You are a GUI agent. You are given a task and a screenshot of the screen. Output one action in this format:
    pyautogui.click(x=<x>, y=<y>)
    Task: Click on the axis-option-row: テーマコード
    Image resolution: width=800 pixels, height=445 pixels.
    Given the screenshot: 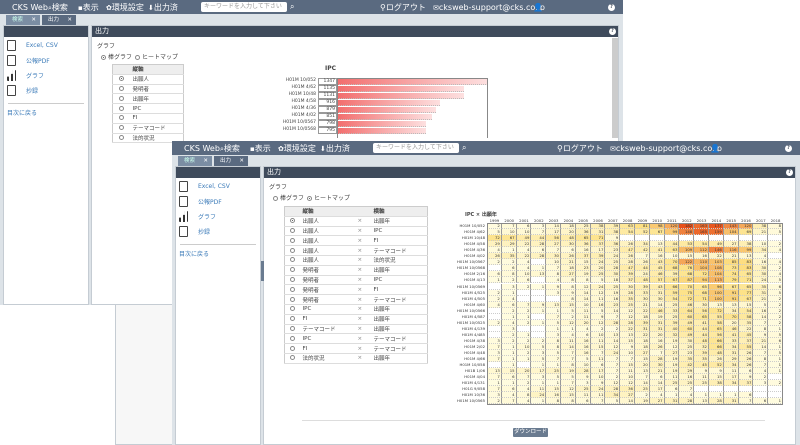 What is the action you would take?
    pyautogui.click(x=148, y=128)
    